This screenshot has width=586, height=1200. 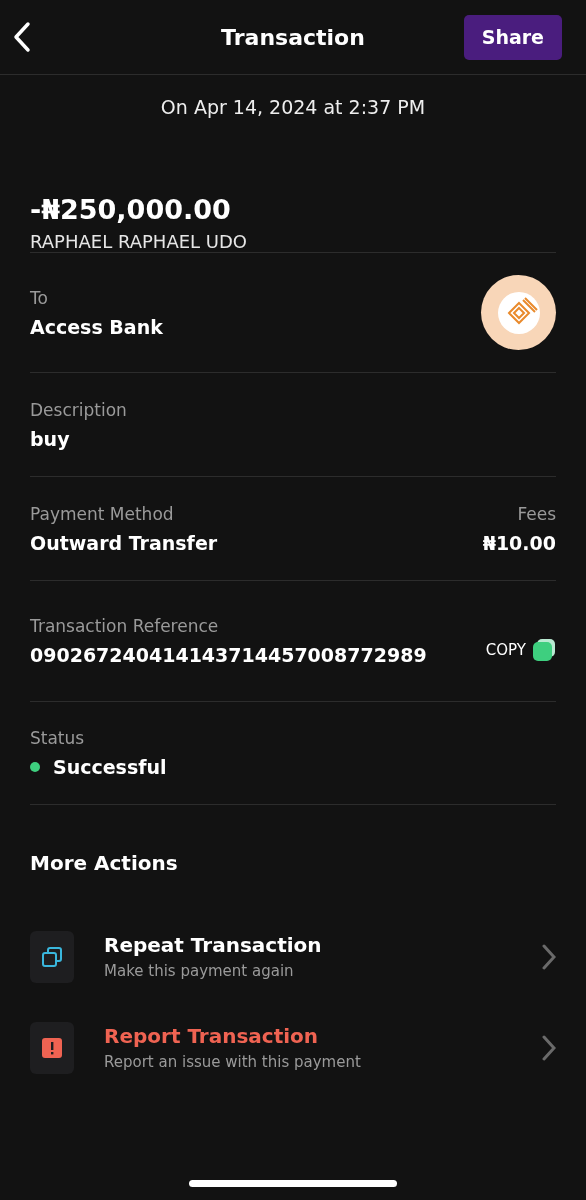 What do you see at coordinates (213, 945) in the screenshot?
I see `action-title: Repeat Transaction` at bounding box center [213, 945].